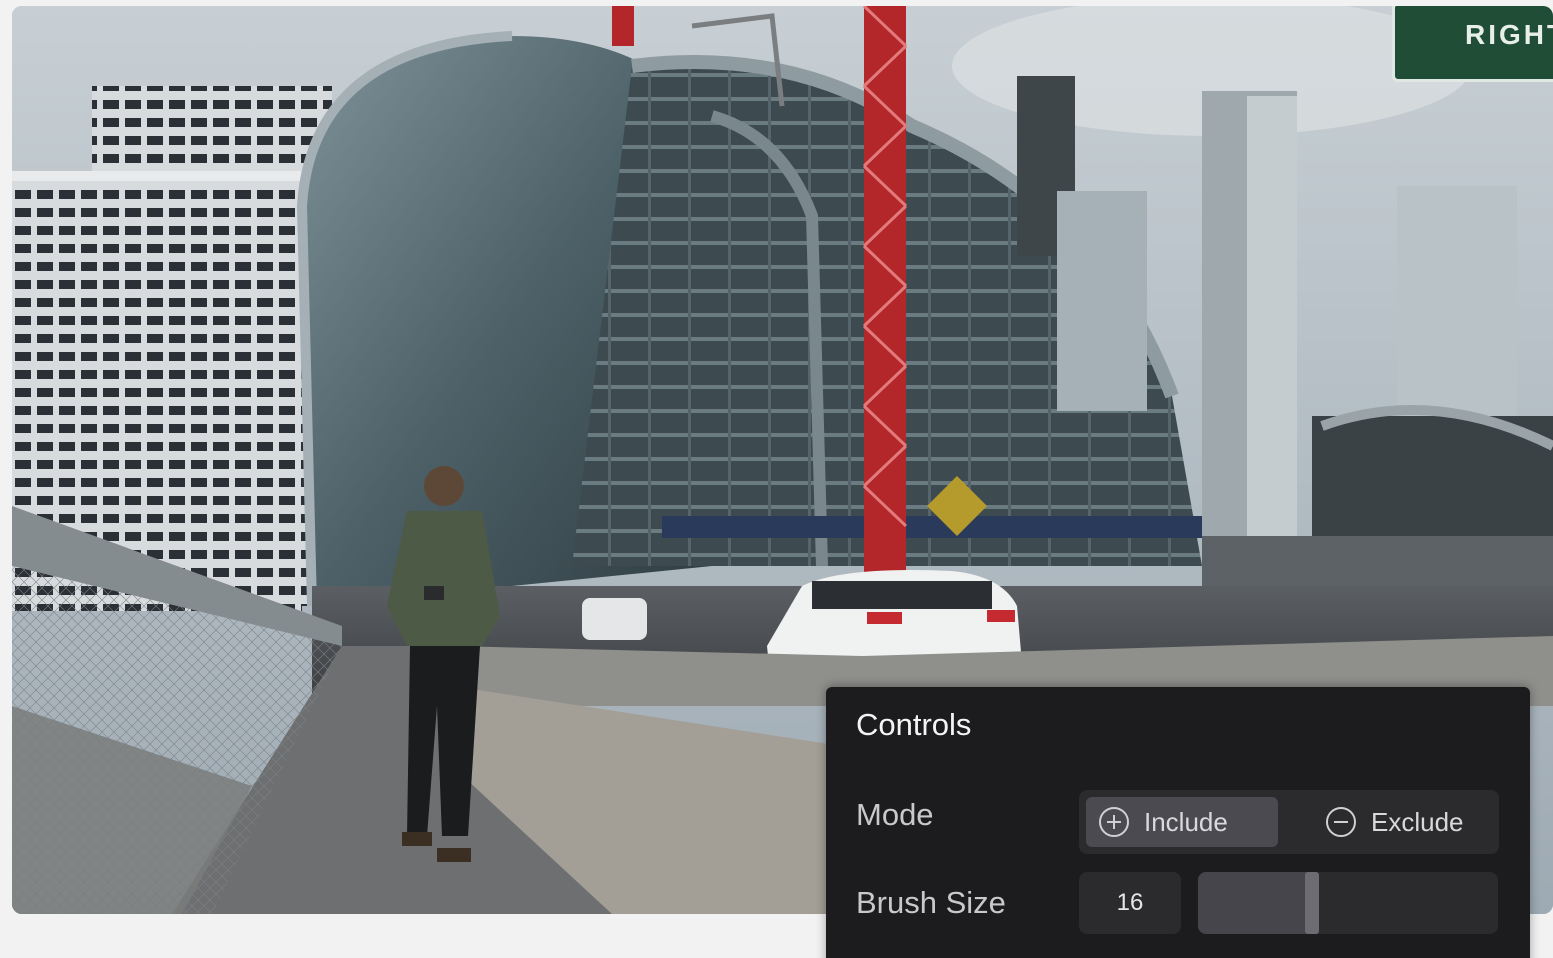 This screenshot has height=958, width=1553. I want to click on exclude-mode-label: Exclude, so click(1417, 821).